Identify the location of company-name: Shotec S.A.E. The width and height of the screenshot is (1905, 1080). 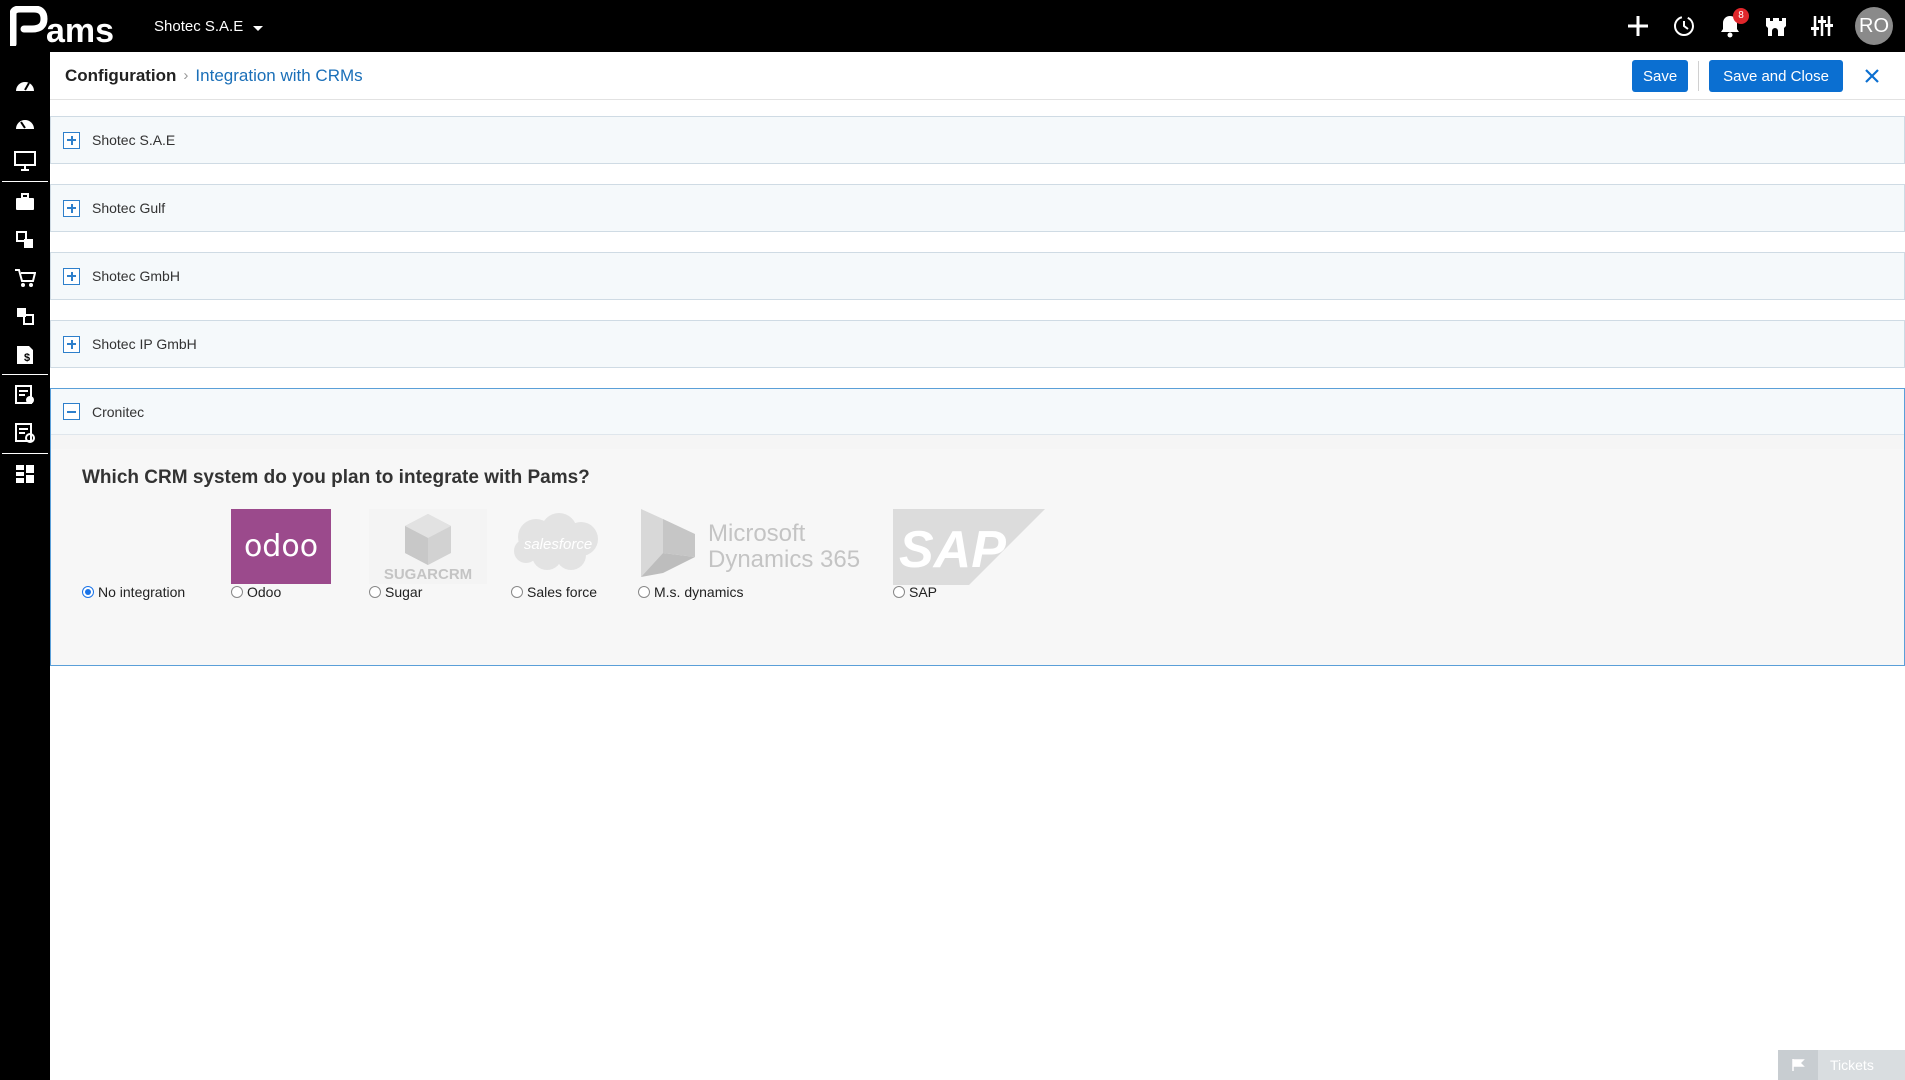
(134, 140).